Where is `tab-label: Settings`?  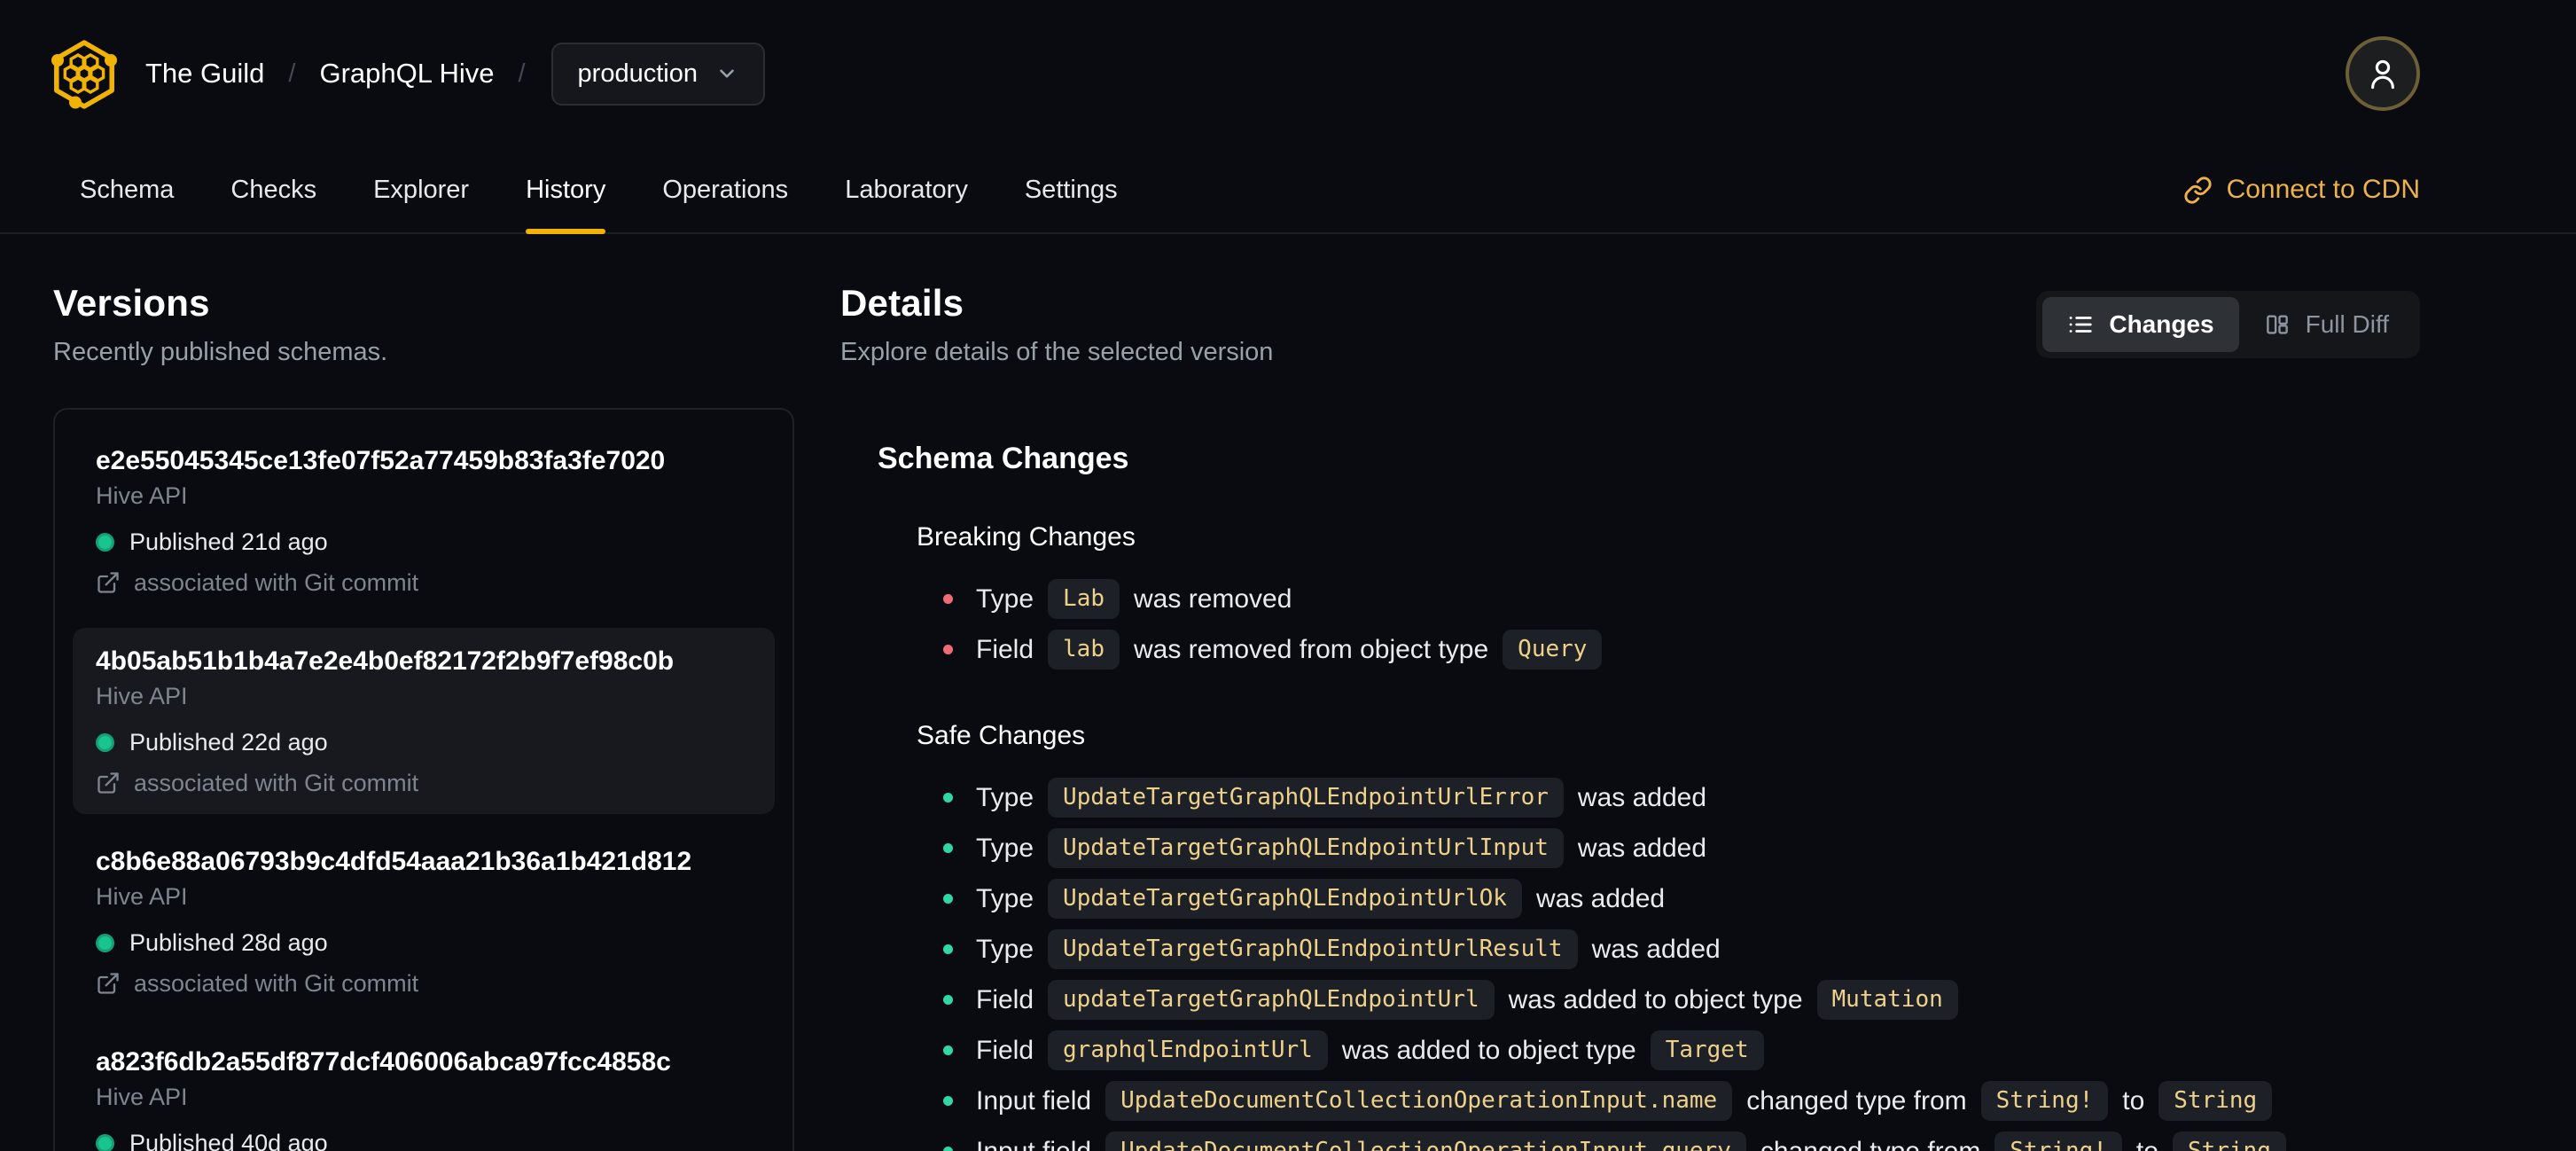 tab-label: Settings is located at coordinates (1071, 189).